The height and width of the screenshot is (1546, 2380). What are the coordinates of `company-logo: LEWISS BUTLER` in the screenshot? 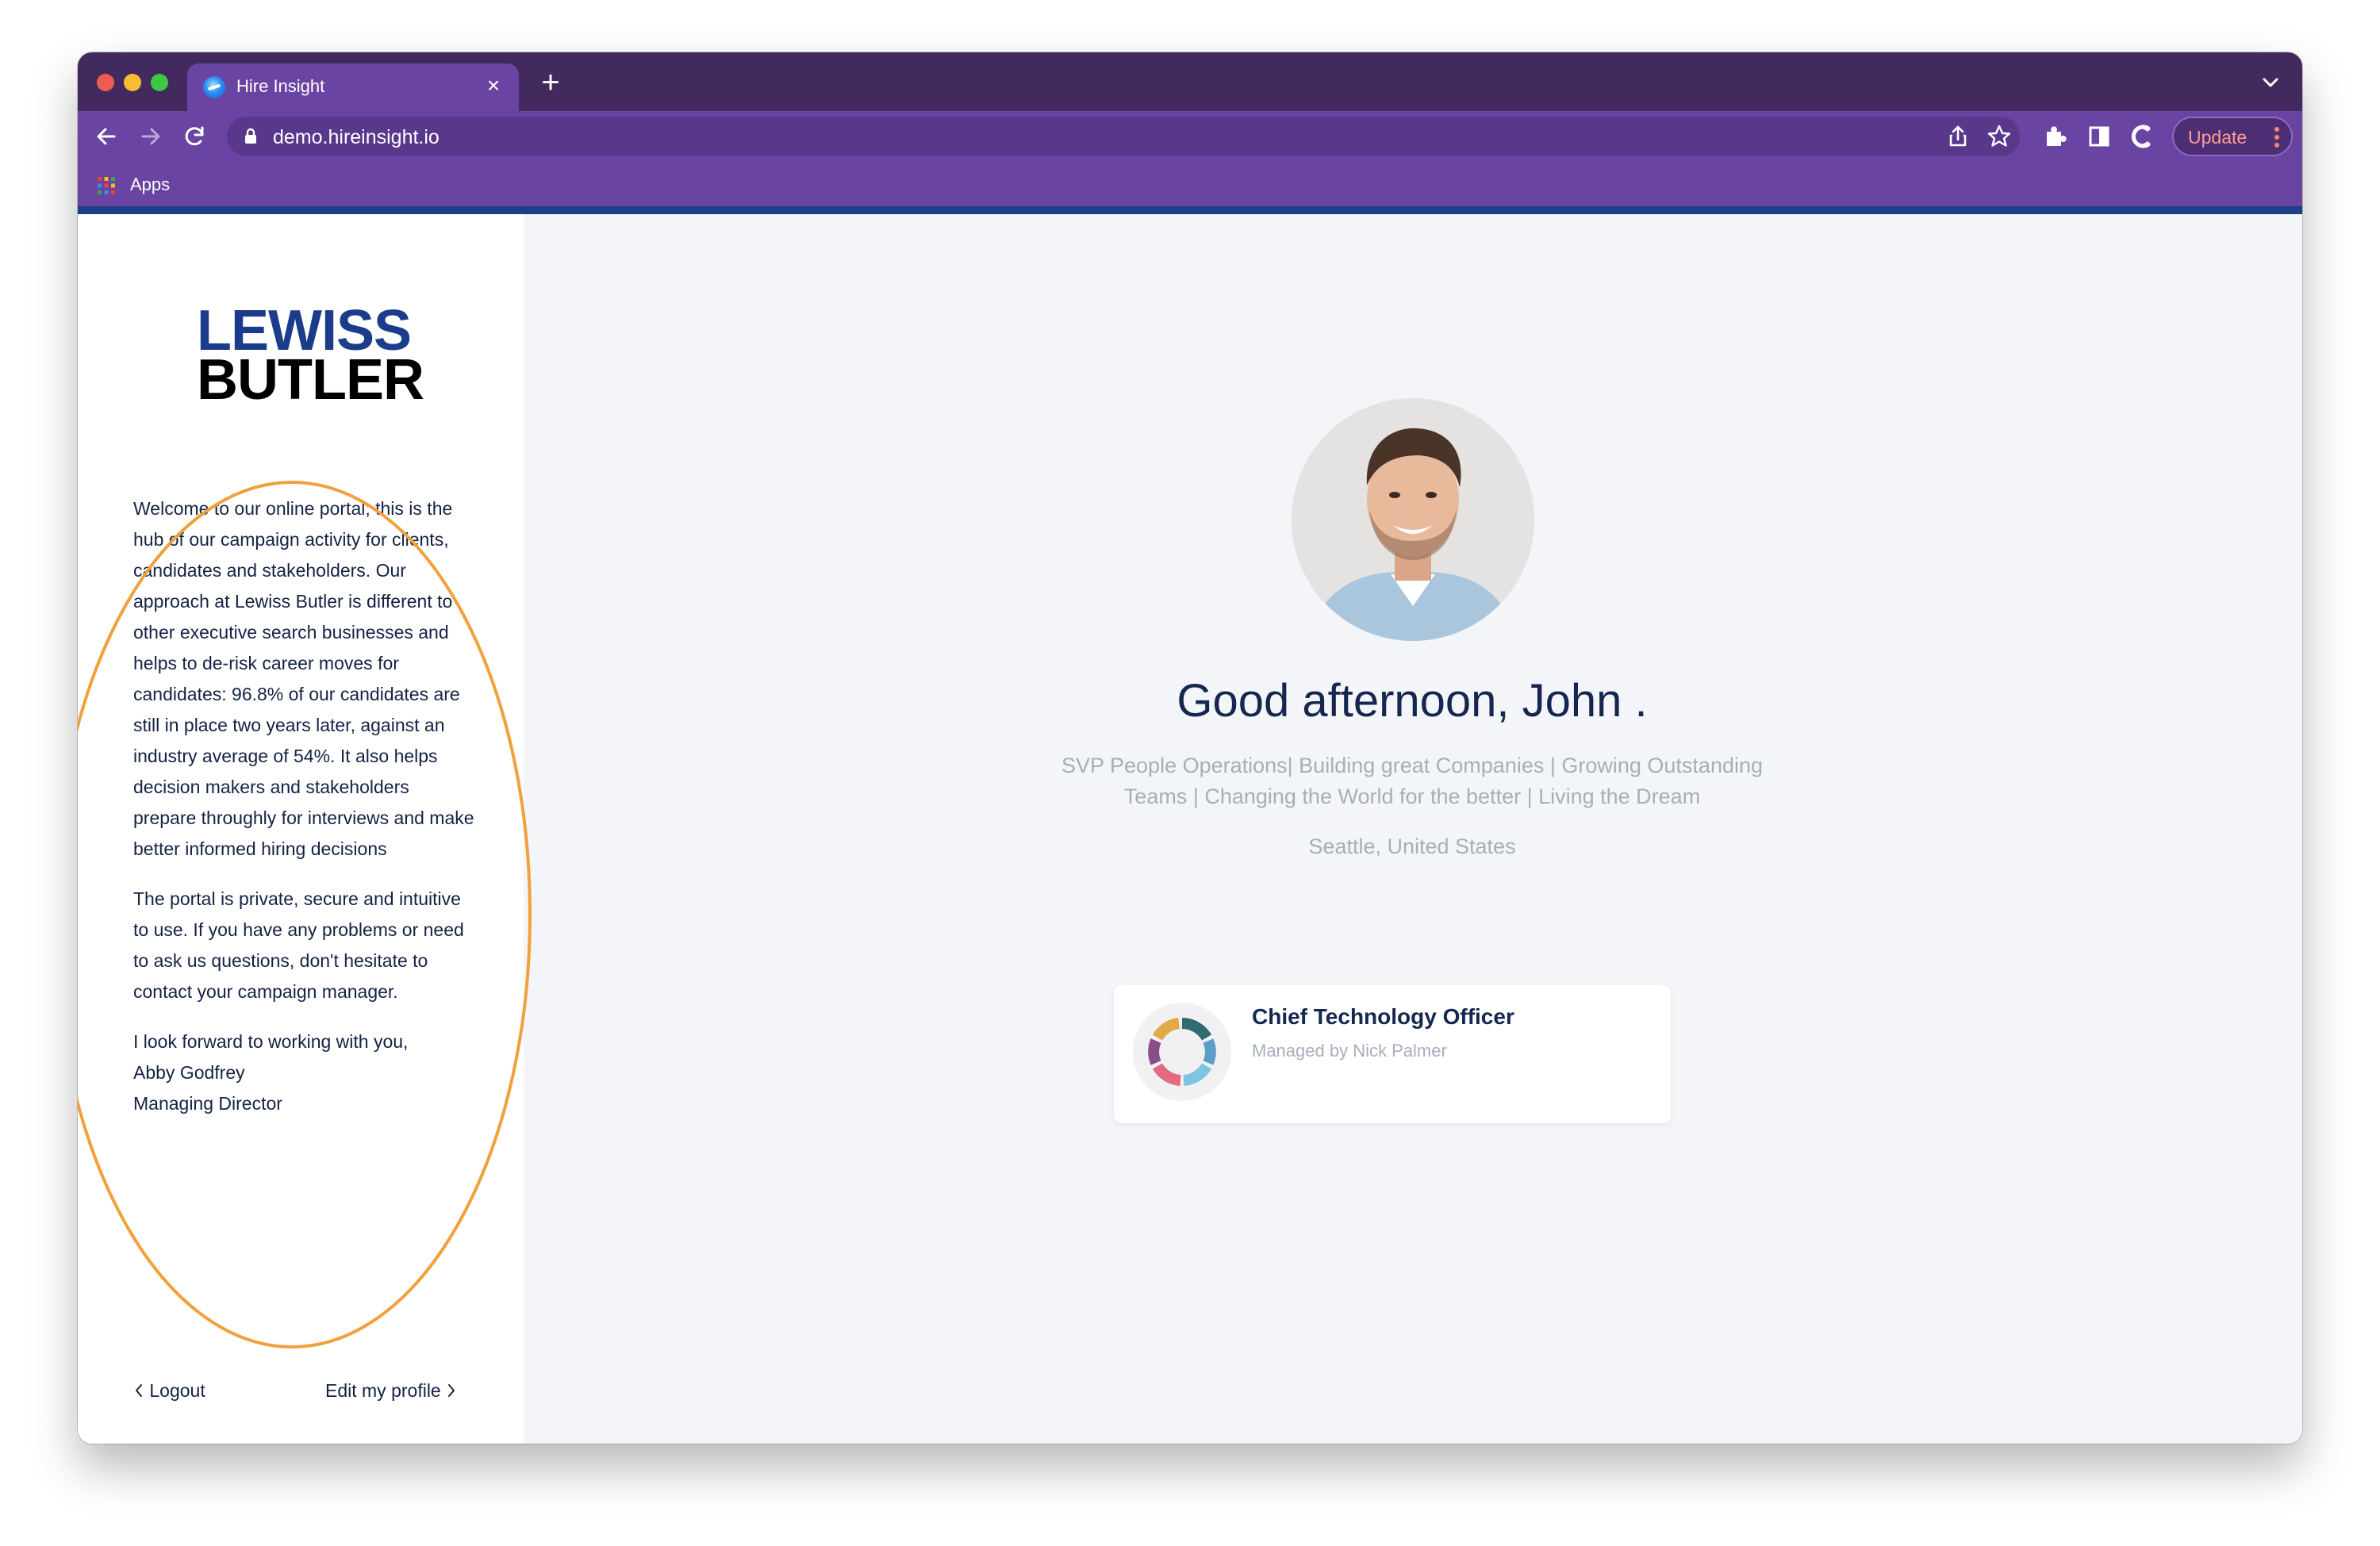 It's located at (310, 357).